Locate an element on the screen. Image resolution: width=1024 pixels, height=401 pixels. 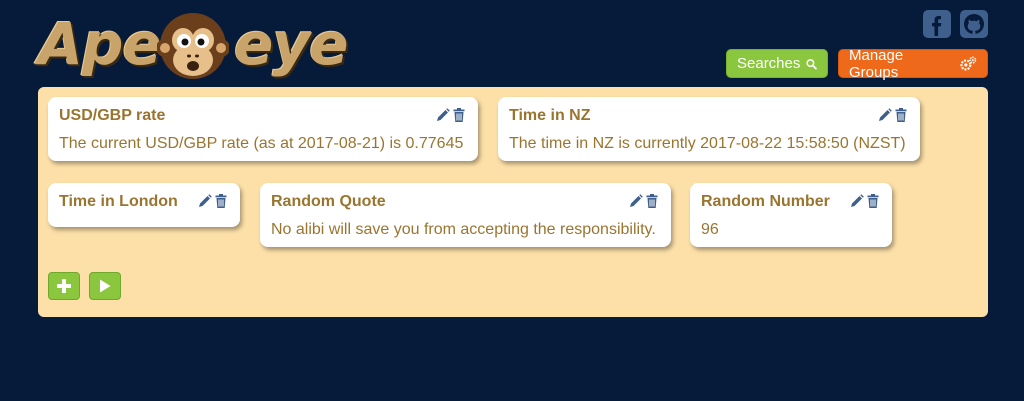
run-searches-button is located at coordinates (105, 286).